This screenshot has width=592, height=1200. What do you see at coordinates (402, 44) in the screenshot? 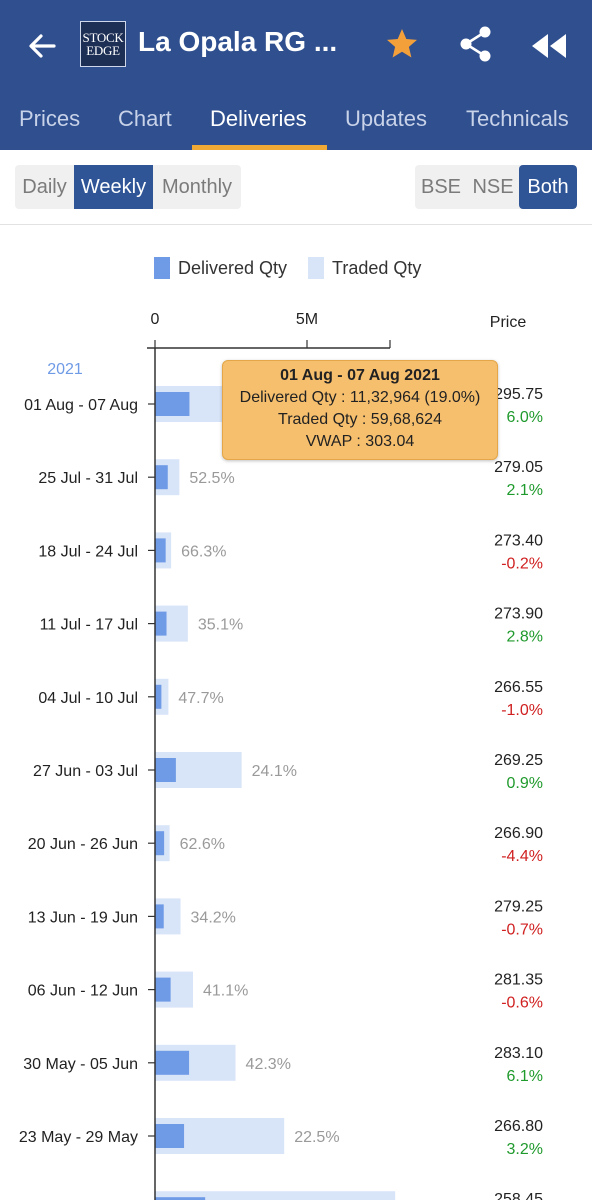
I see `star-icon` at bounding box center [402, 44].